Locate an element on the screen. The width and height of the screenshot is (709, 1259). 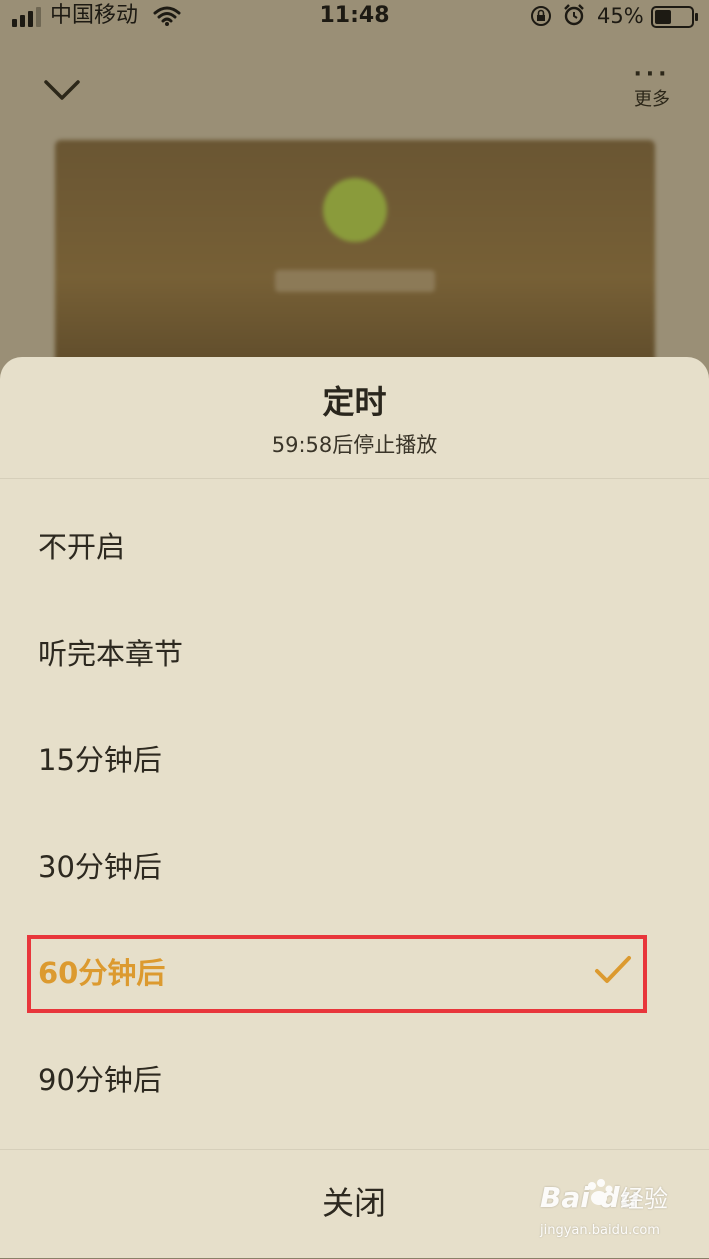
battery-percent: 45% is located at coordinates (620, 16).